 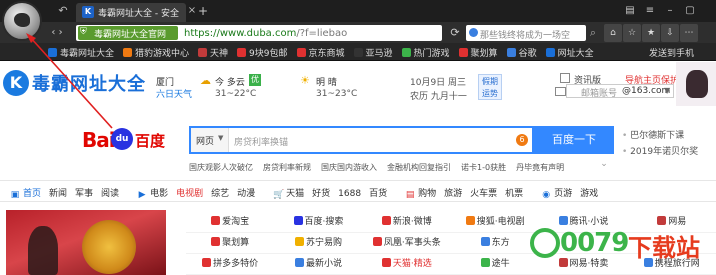 What do you see at coordinates (205, 80) in the screenshot?
I see `cloudy-icon: ☁` at bounding box center [205, 80].